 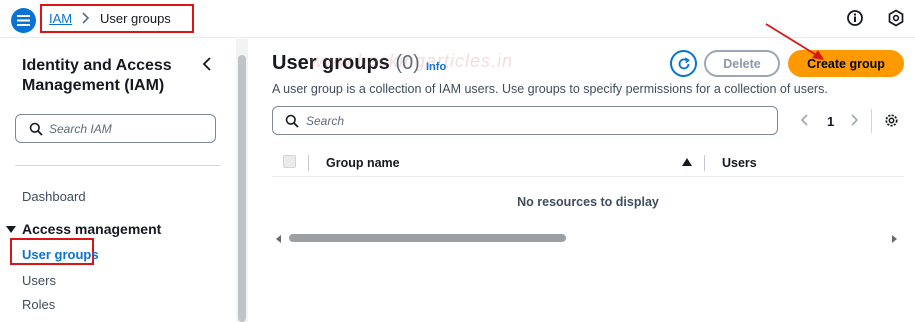 What do you see at coordinates (325, 121) in the screenshot?
I see `table-search-placeholder: Search` at bounding box center [325, 121].